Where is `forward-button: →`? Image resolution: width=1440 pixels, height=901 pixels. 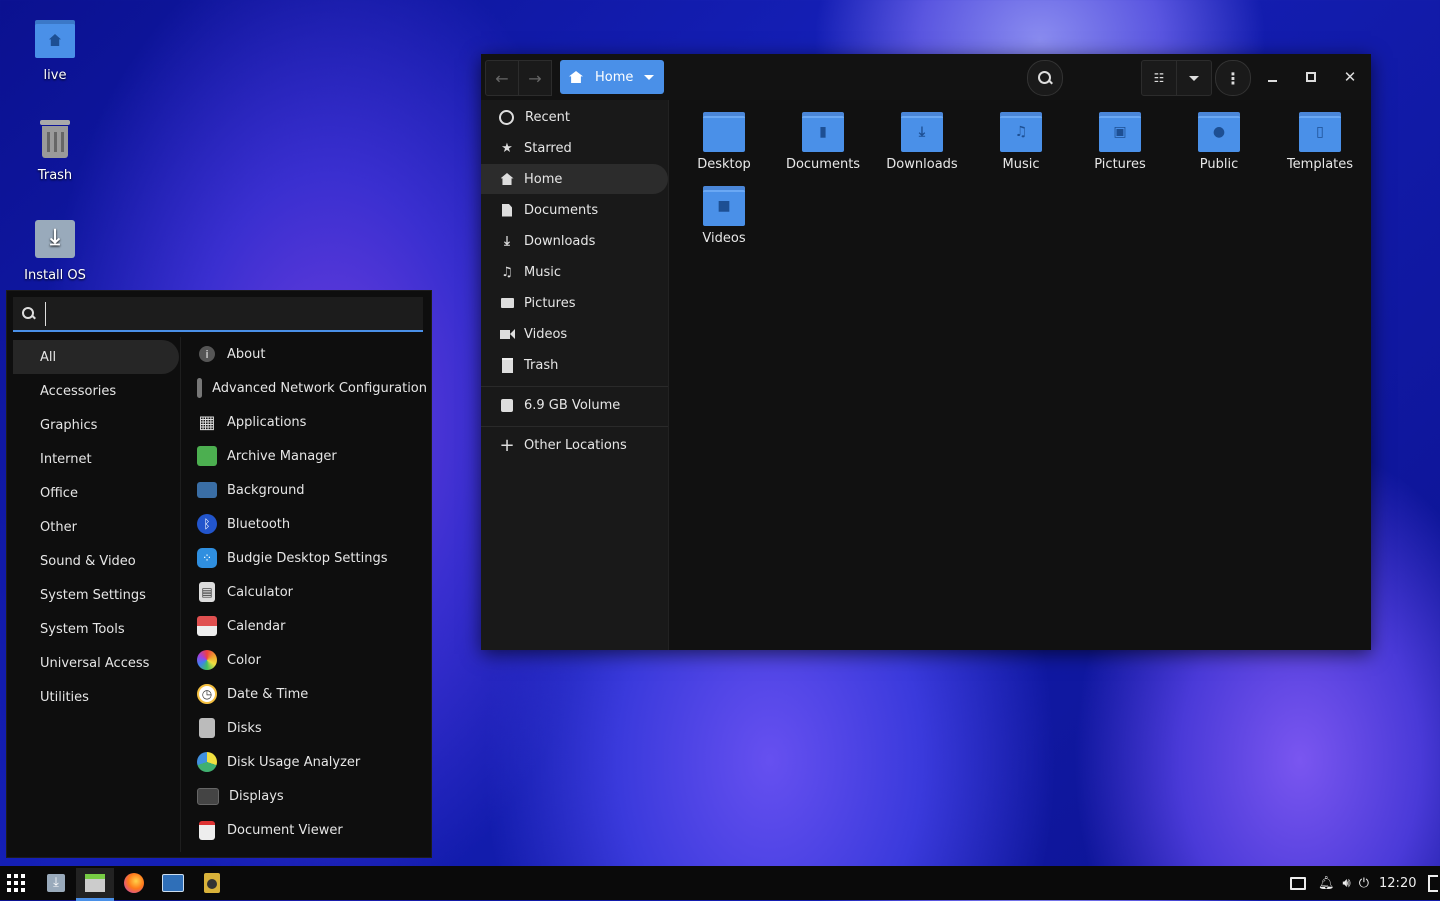 forward-button: → is located at coordinates (535, 78).